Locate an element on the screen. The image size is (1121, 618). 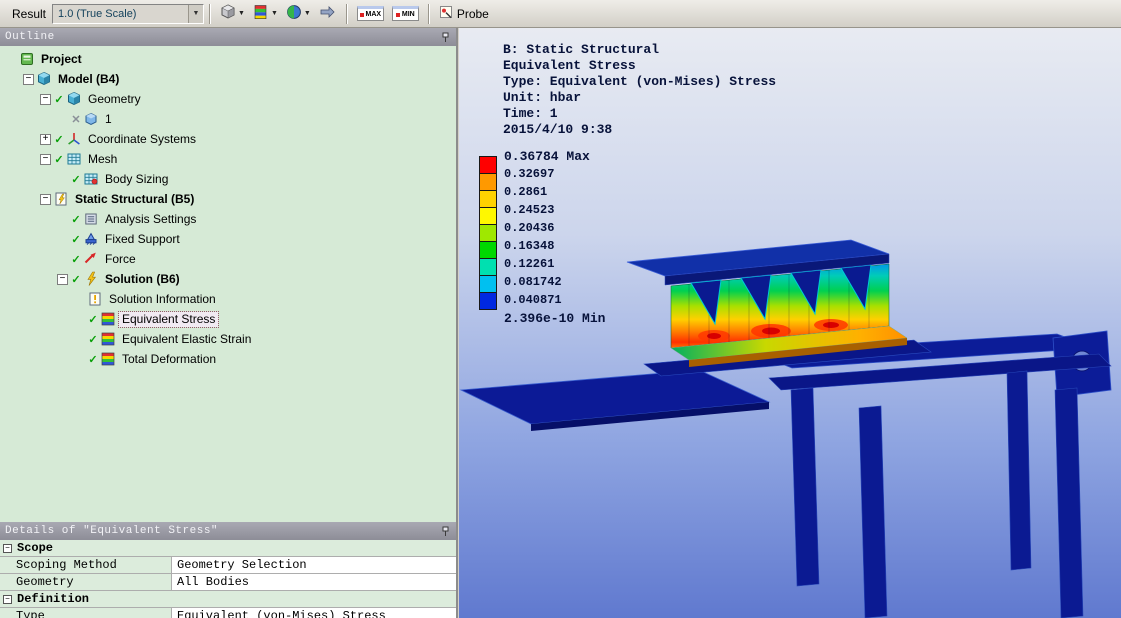
tree-item-force: ✓ Force is located at coordinates (228, 259).